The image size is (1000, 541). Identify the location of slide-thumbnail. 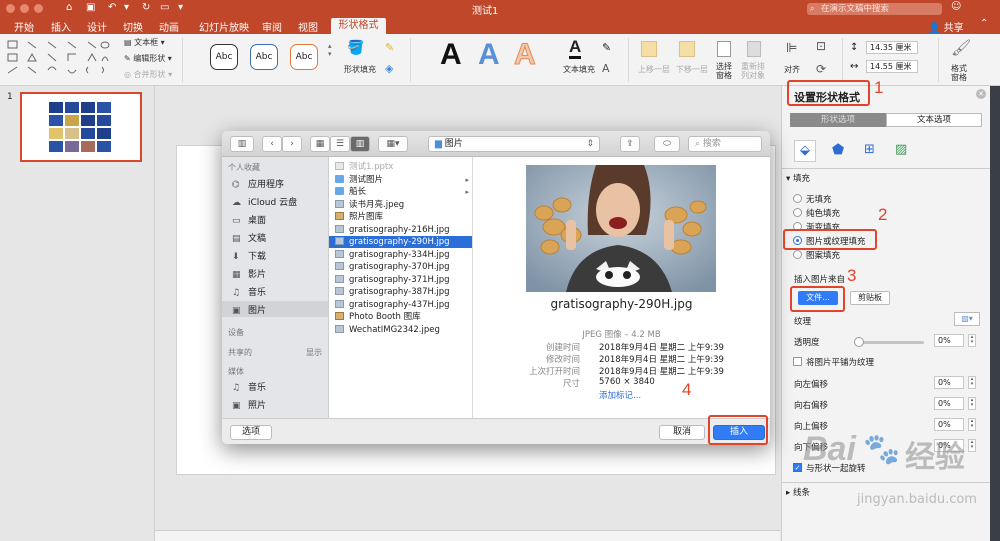
(81, 127).